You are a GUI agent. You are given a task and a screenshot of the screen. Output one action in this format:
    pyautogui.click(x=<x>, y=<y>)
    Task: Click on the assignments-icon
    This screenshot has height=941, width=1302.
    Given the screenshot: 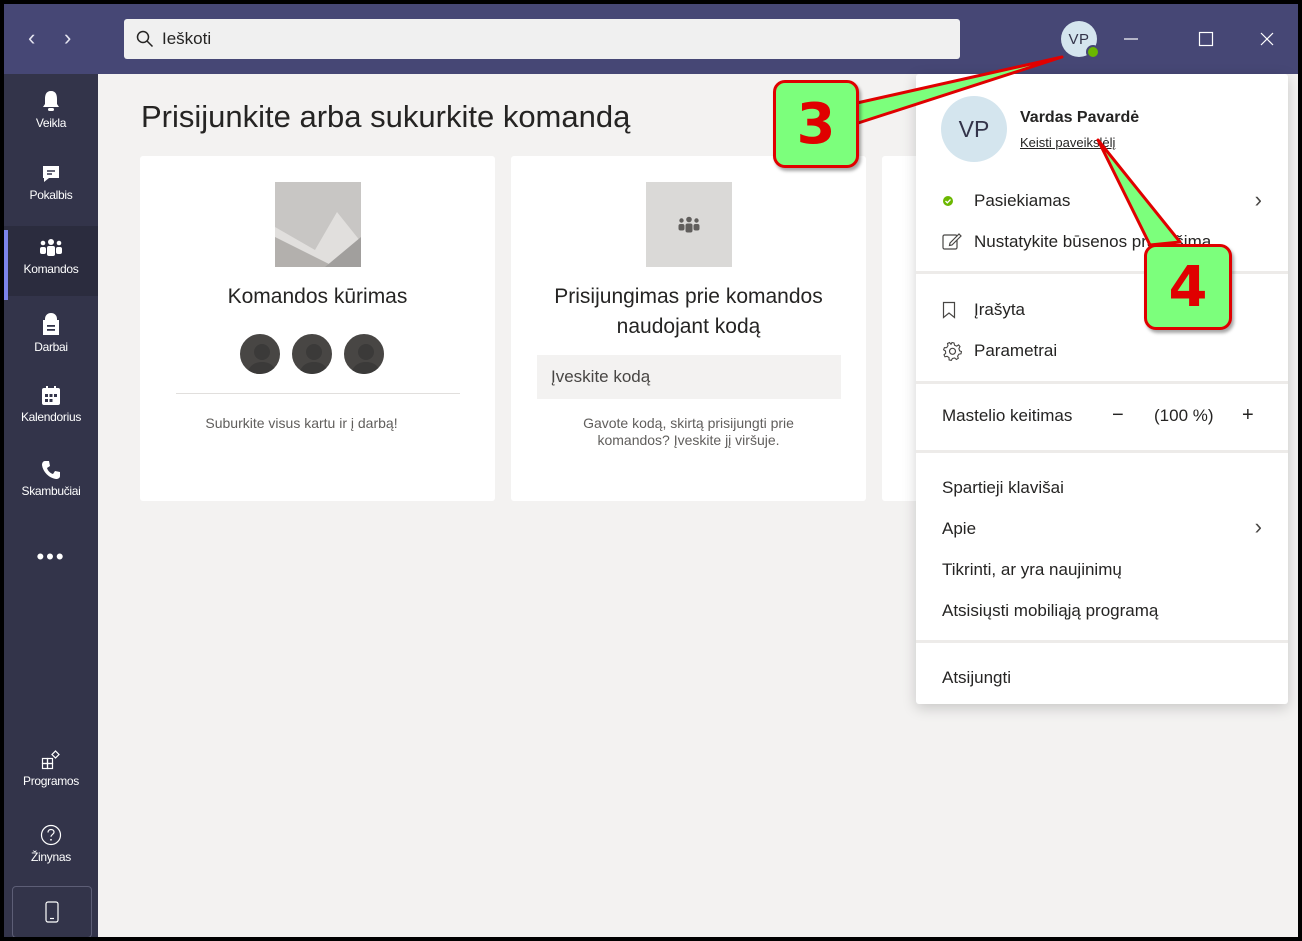 What is the action you would take?
    pyautogui.click(x=51, y=324)
    